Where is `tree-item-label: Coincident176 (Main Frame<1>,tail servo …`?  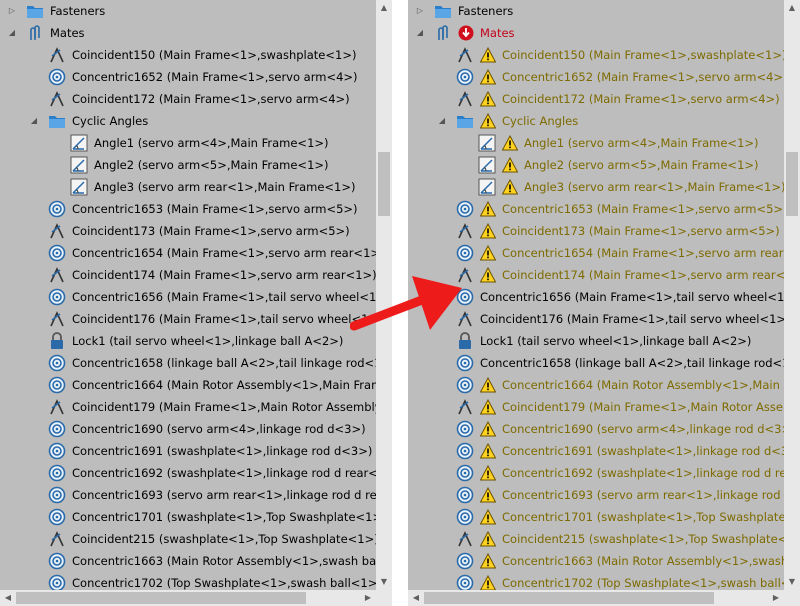
tree-item-label: Coincident176 (Main Frame<1>,tail servo … is located at coordinates (224, 319).